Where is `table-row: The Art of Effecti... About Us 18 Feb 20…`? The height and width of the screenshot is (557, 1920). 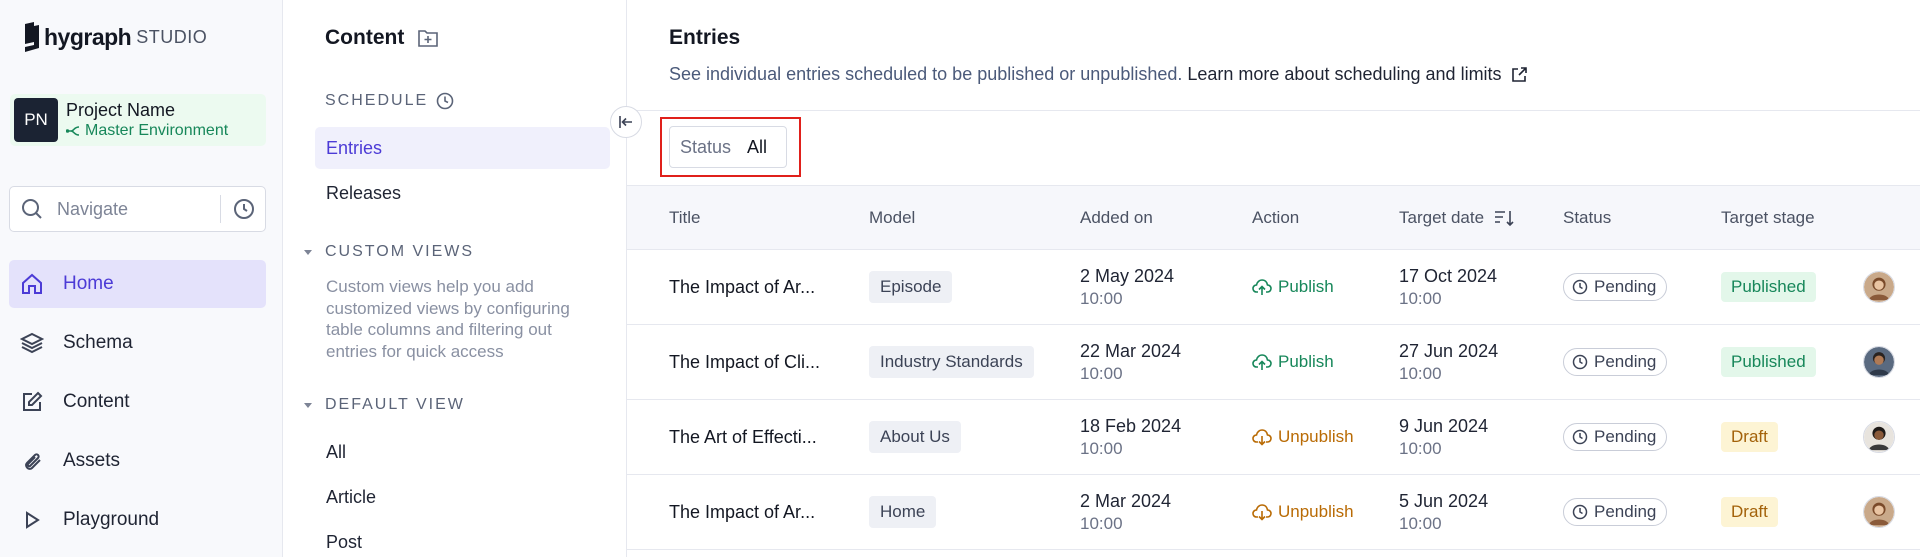 table-row: The Art of Effecti... About Us 18 Feb 20… is located at coordinates (1273, 437).